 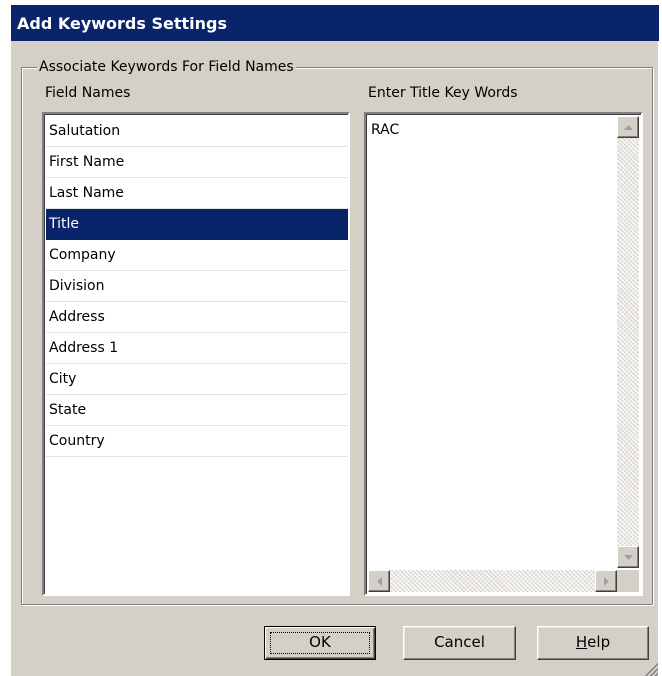 What do you see at coordinates (385, 130) in the screenshot?
I see `keywords-text: RAC` at bounding box center [385, 130].